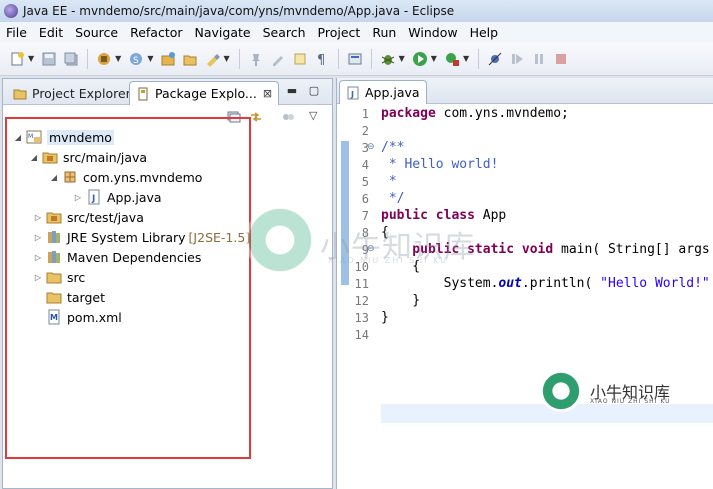 The height and width of the screenshot is (489, 713). I want to click on new-web-service-icon: S, so click(136, 59).